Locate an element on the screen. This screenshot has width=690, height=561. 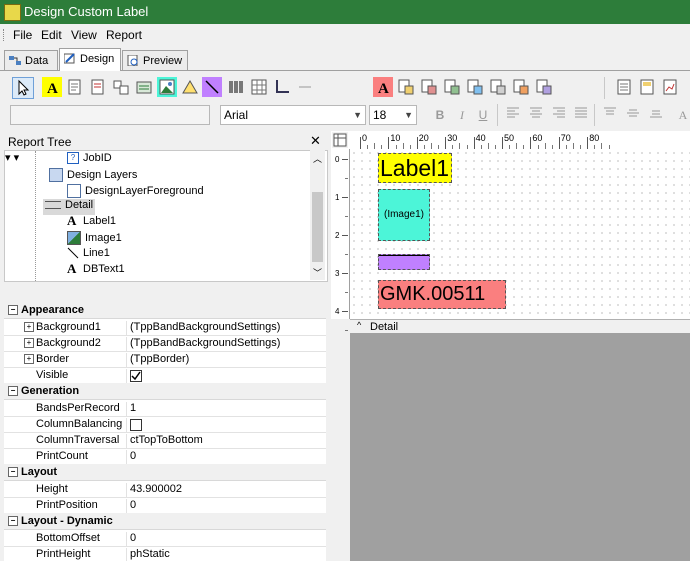
category-layout: − Layout is located at coordinates (165, 472).